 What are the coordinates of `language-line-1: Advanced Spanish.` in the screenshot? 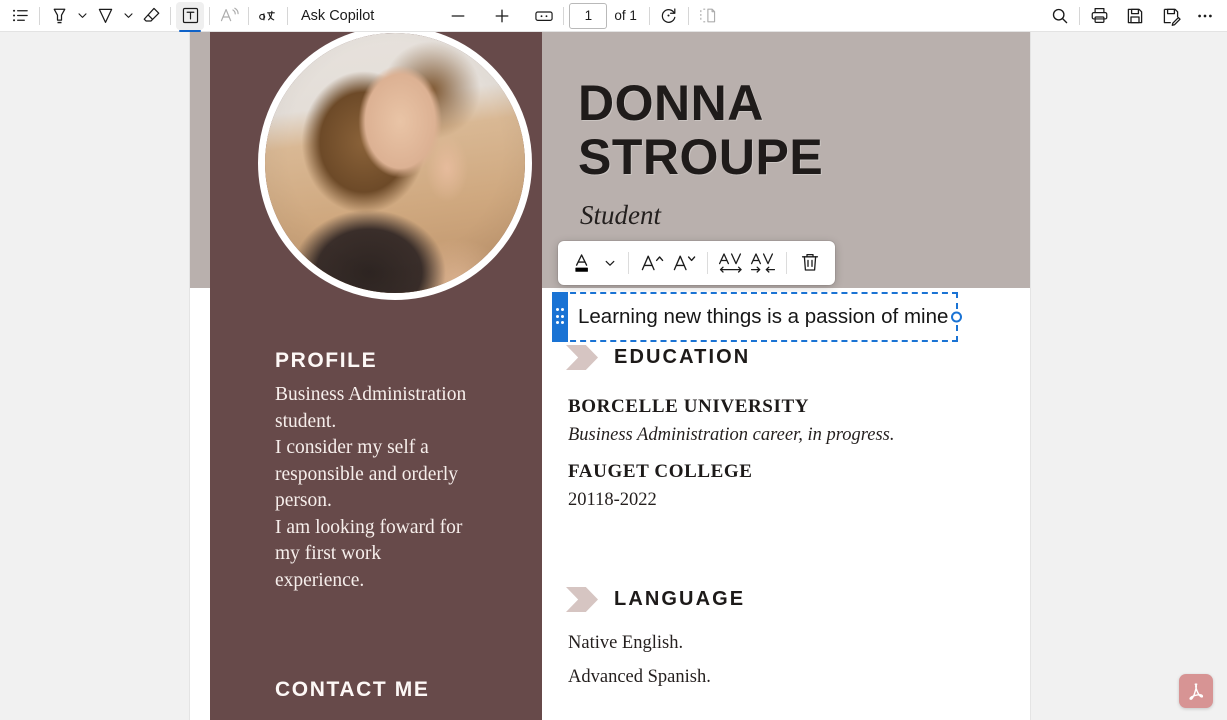 It's located at (639, 676).